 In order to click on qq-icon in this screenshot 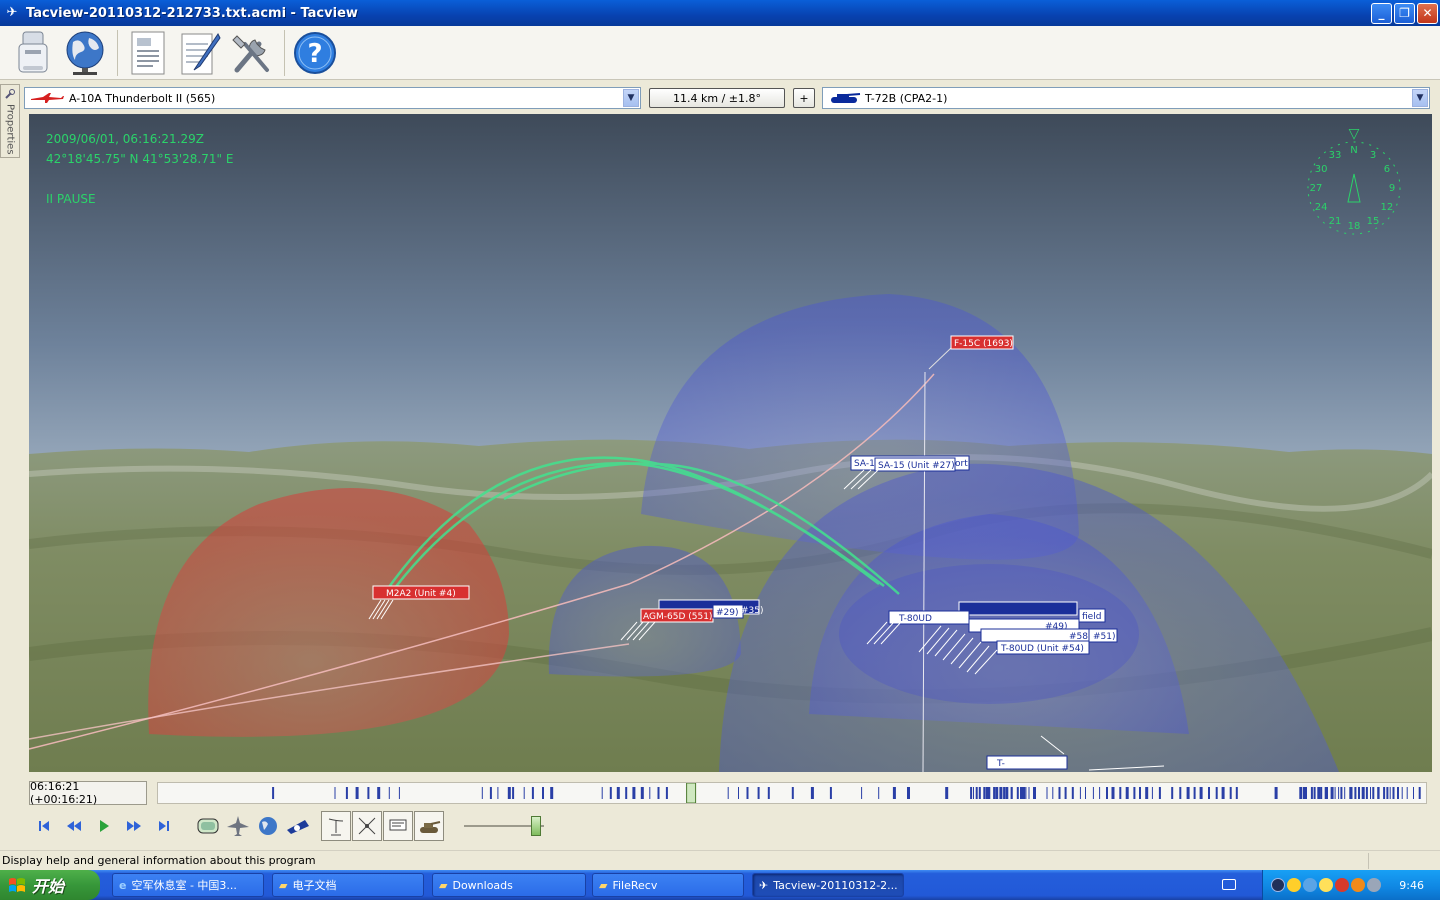, I will do `click(1294, 885)`.